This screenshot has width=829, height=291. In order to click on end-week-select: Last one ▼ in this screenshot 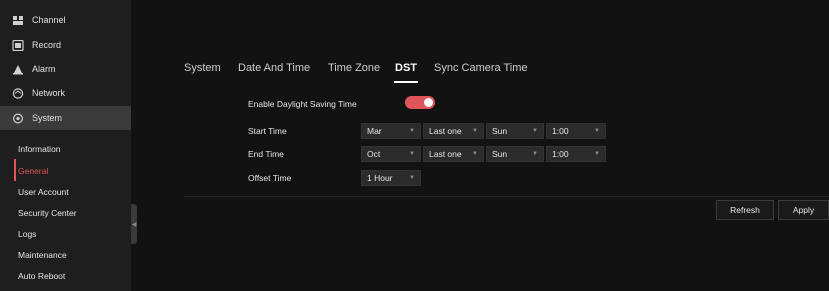, I will do `click(453, 154)`.